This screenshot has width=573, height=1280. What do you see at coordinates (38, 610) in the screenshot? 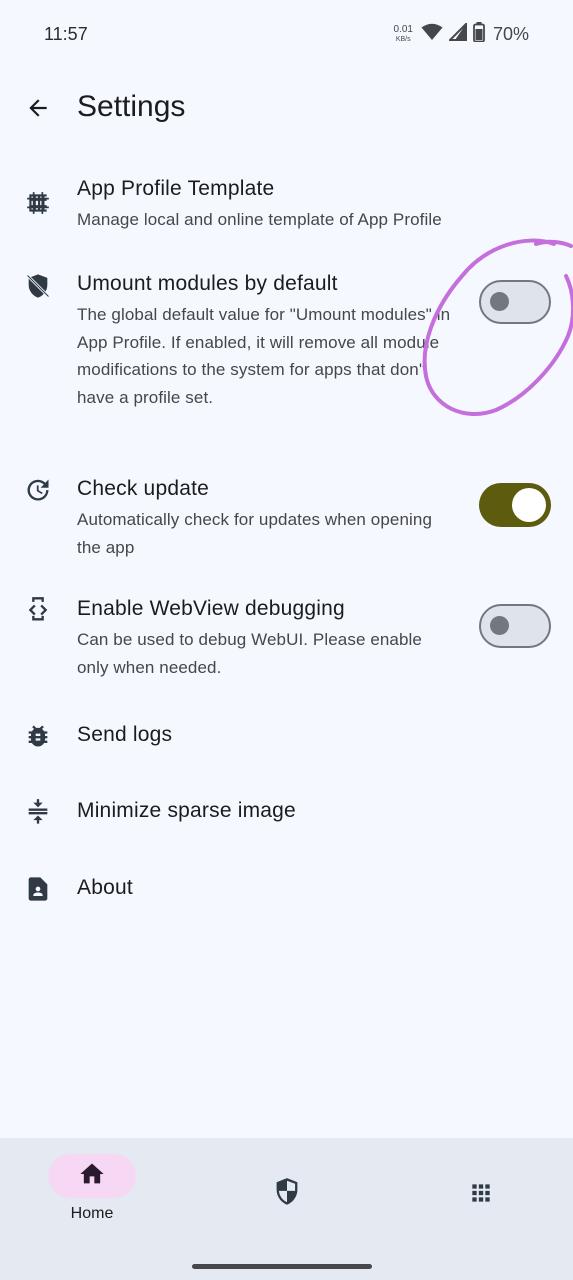
I see `developer-mode-icon` at bounding box center [38, 610].